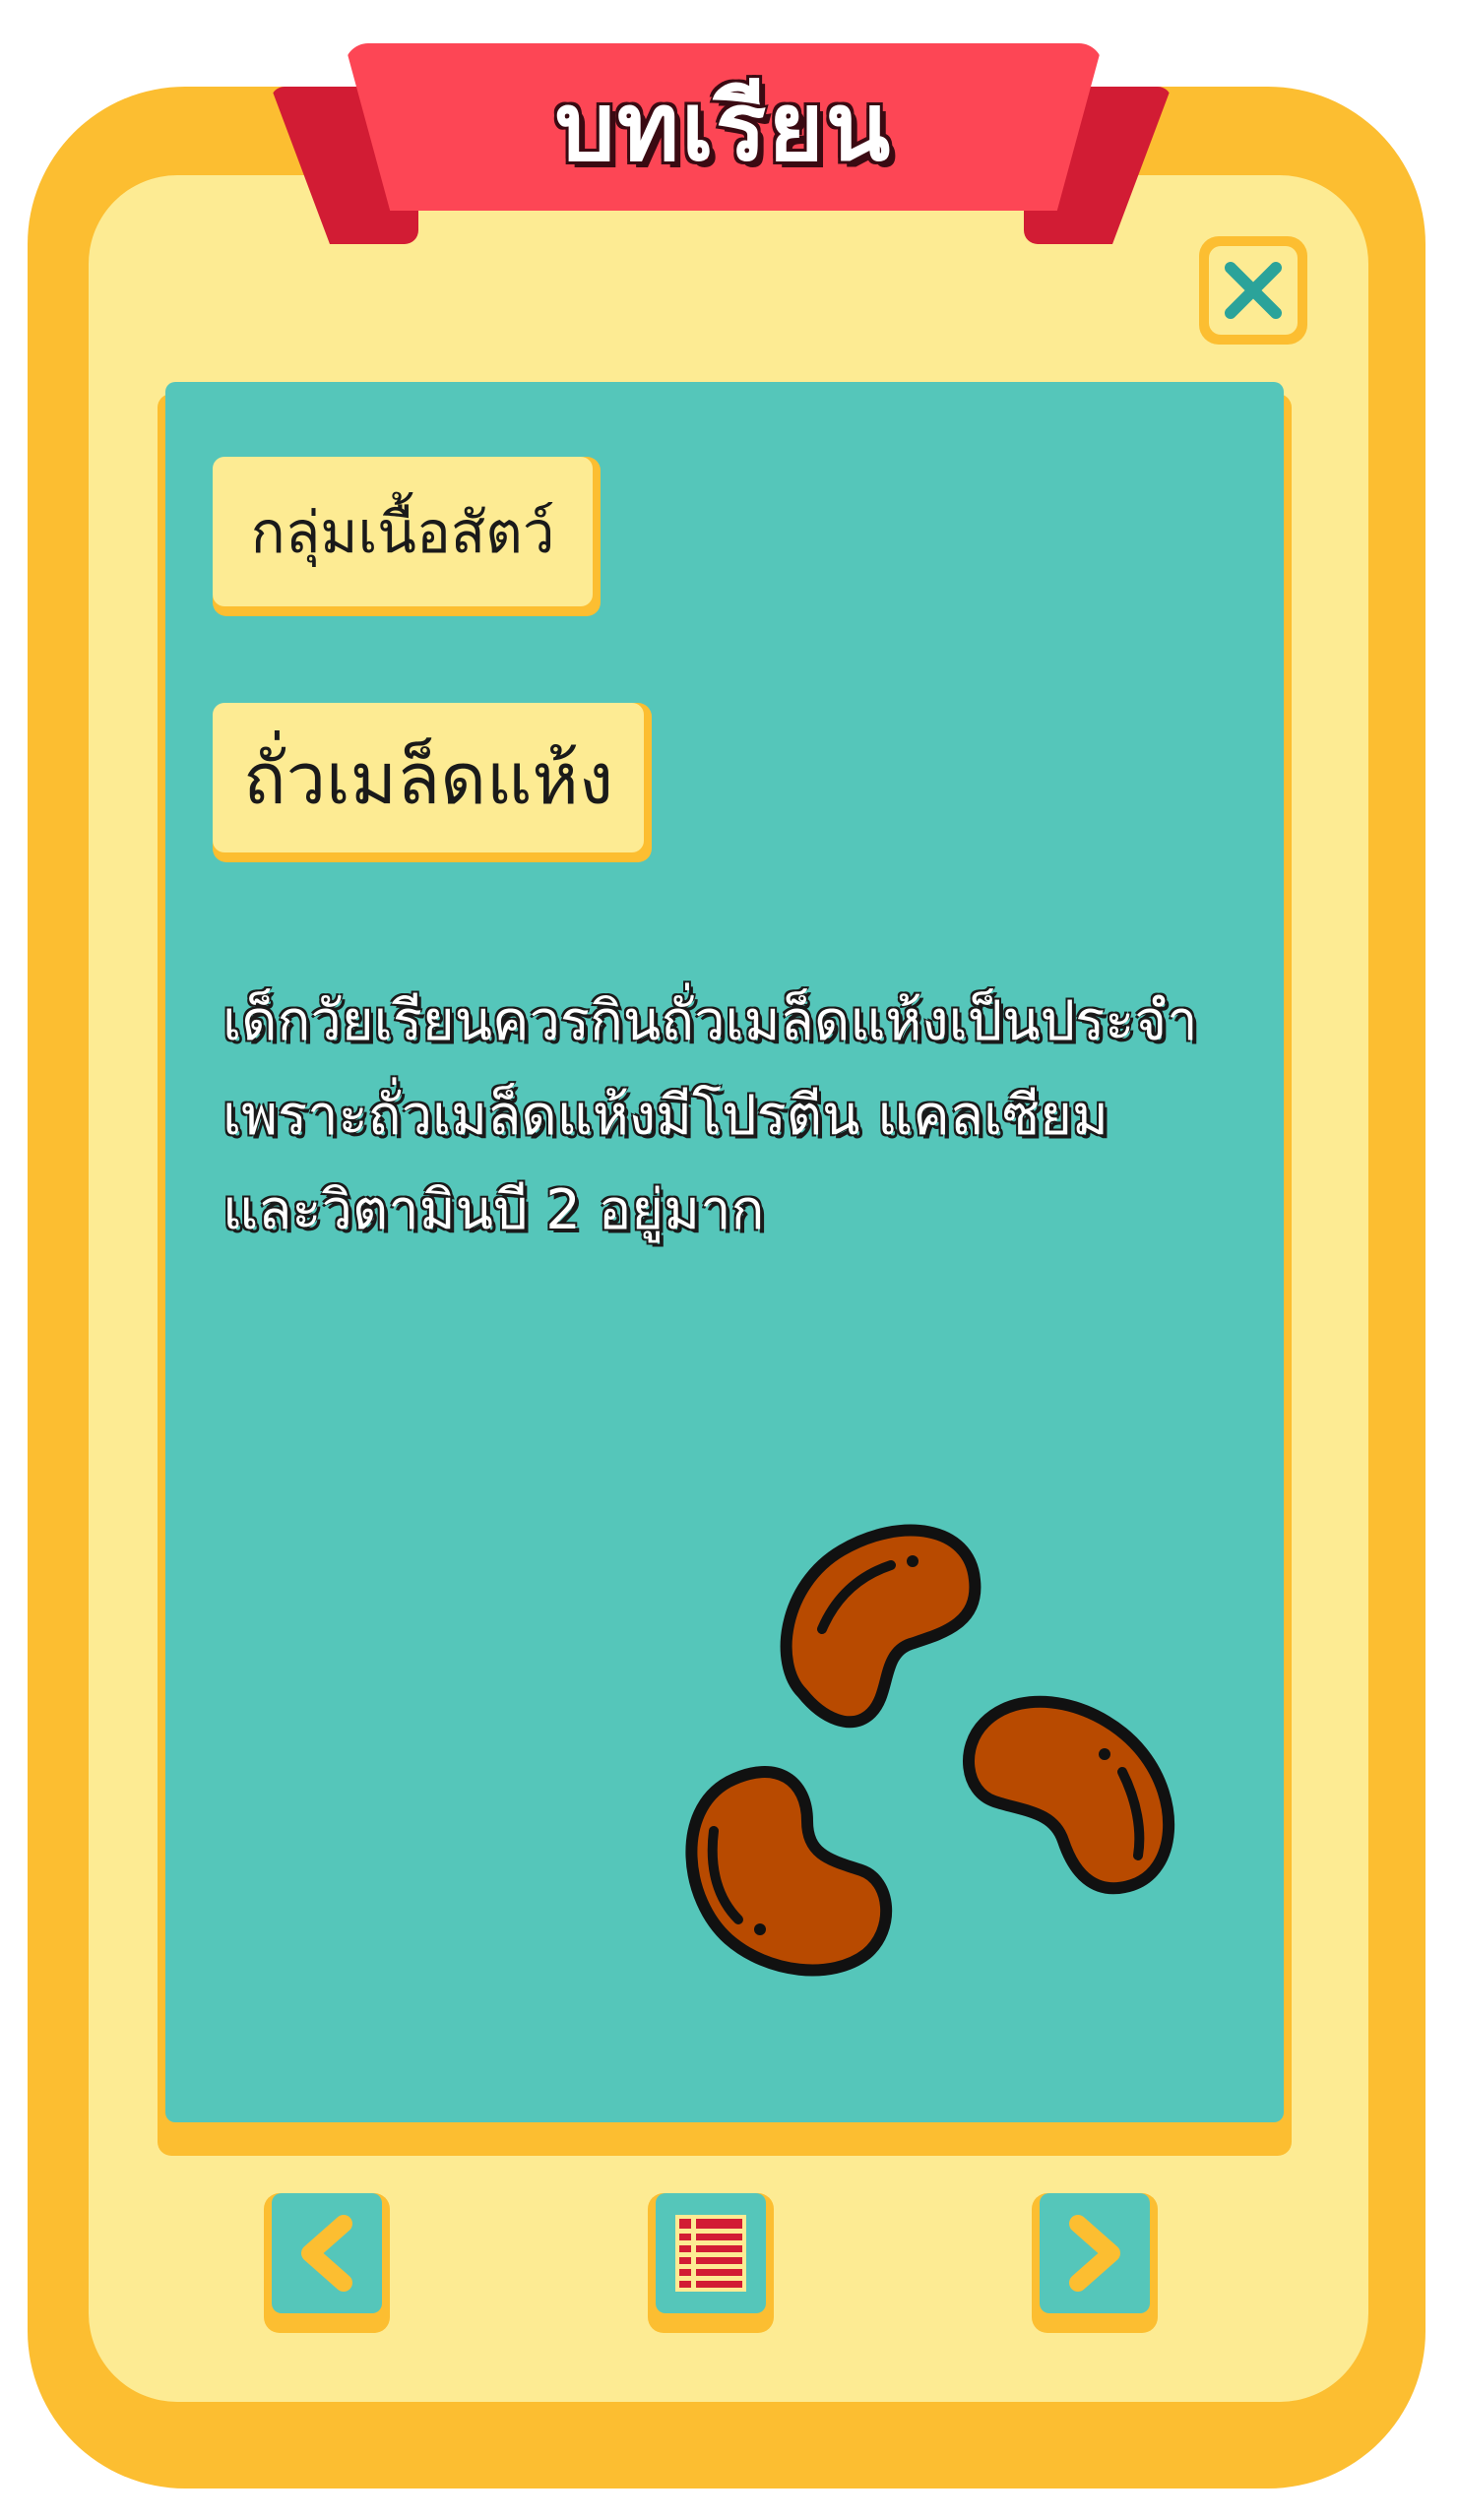 This screenshot has width=1457, height=2520. What do you see at coordinates (403, 531) in the screenshot?
I see `category-label: กลุ่มเนื้อสัตว์` at bounding box center [403, 531].